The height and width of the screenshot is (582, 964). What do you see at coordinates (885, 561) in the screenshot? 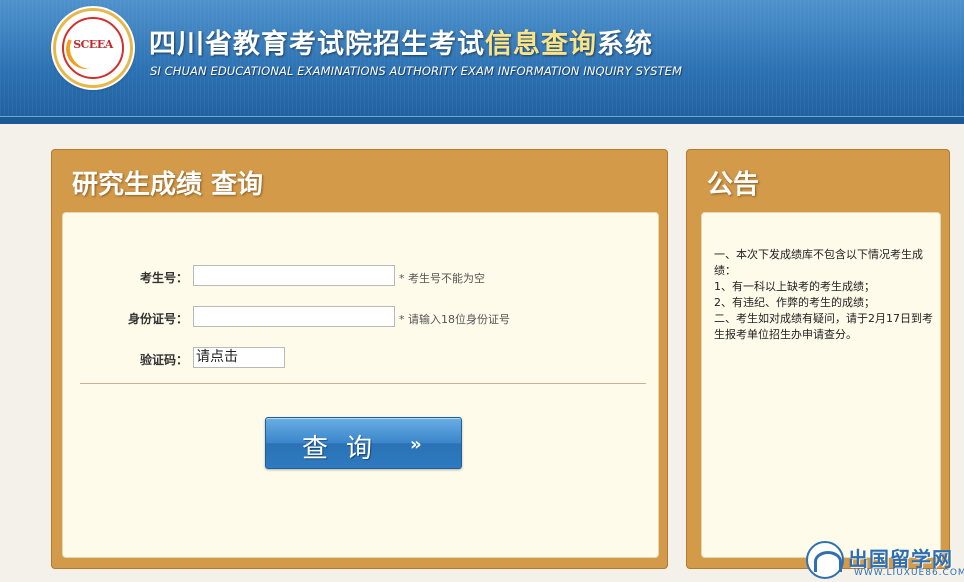
I see `site-watermark: 出国留学网 WWW.LIUXUE86.COM` at bounding box center [885, 561].